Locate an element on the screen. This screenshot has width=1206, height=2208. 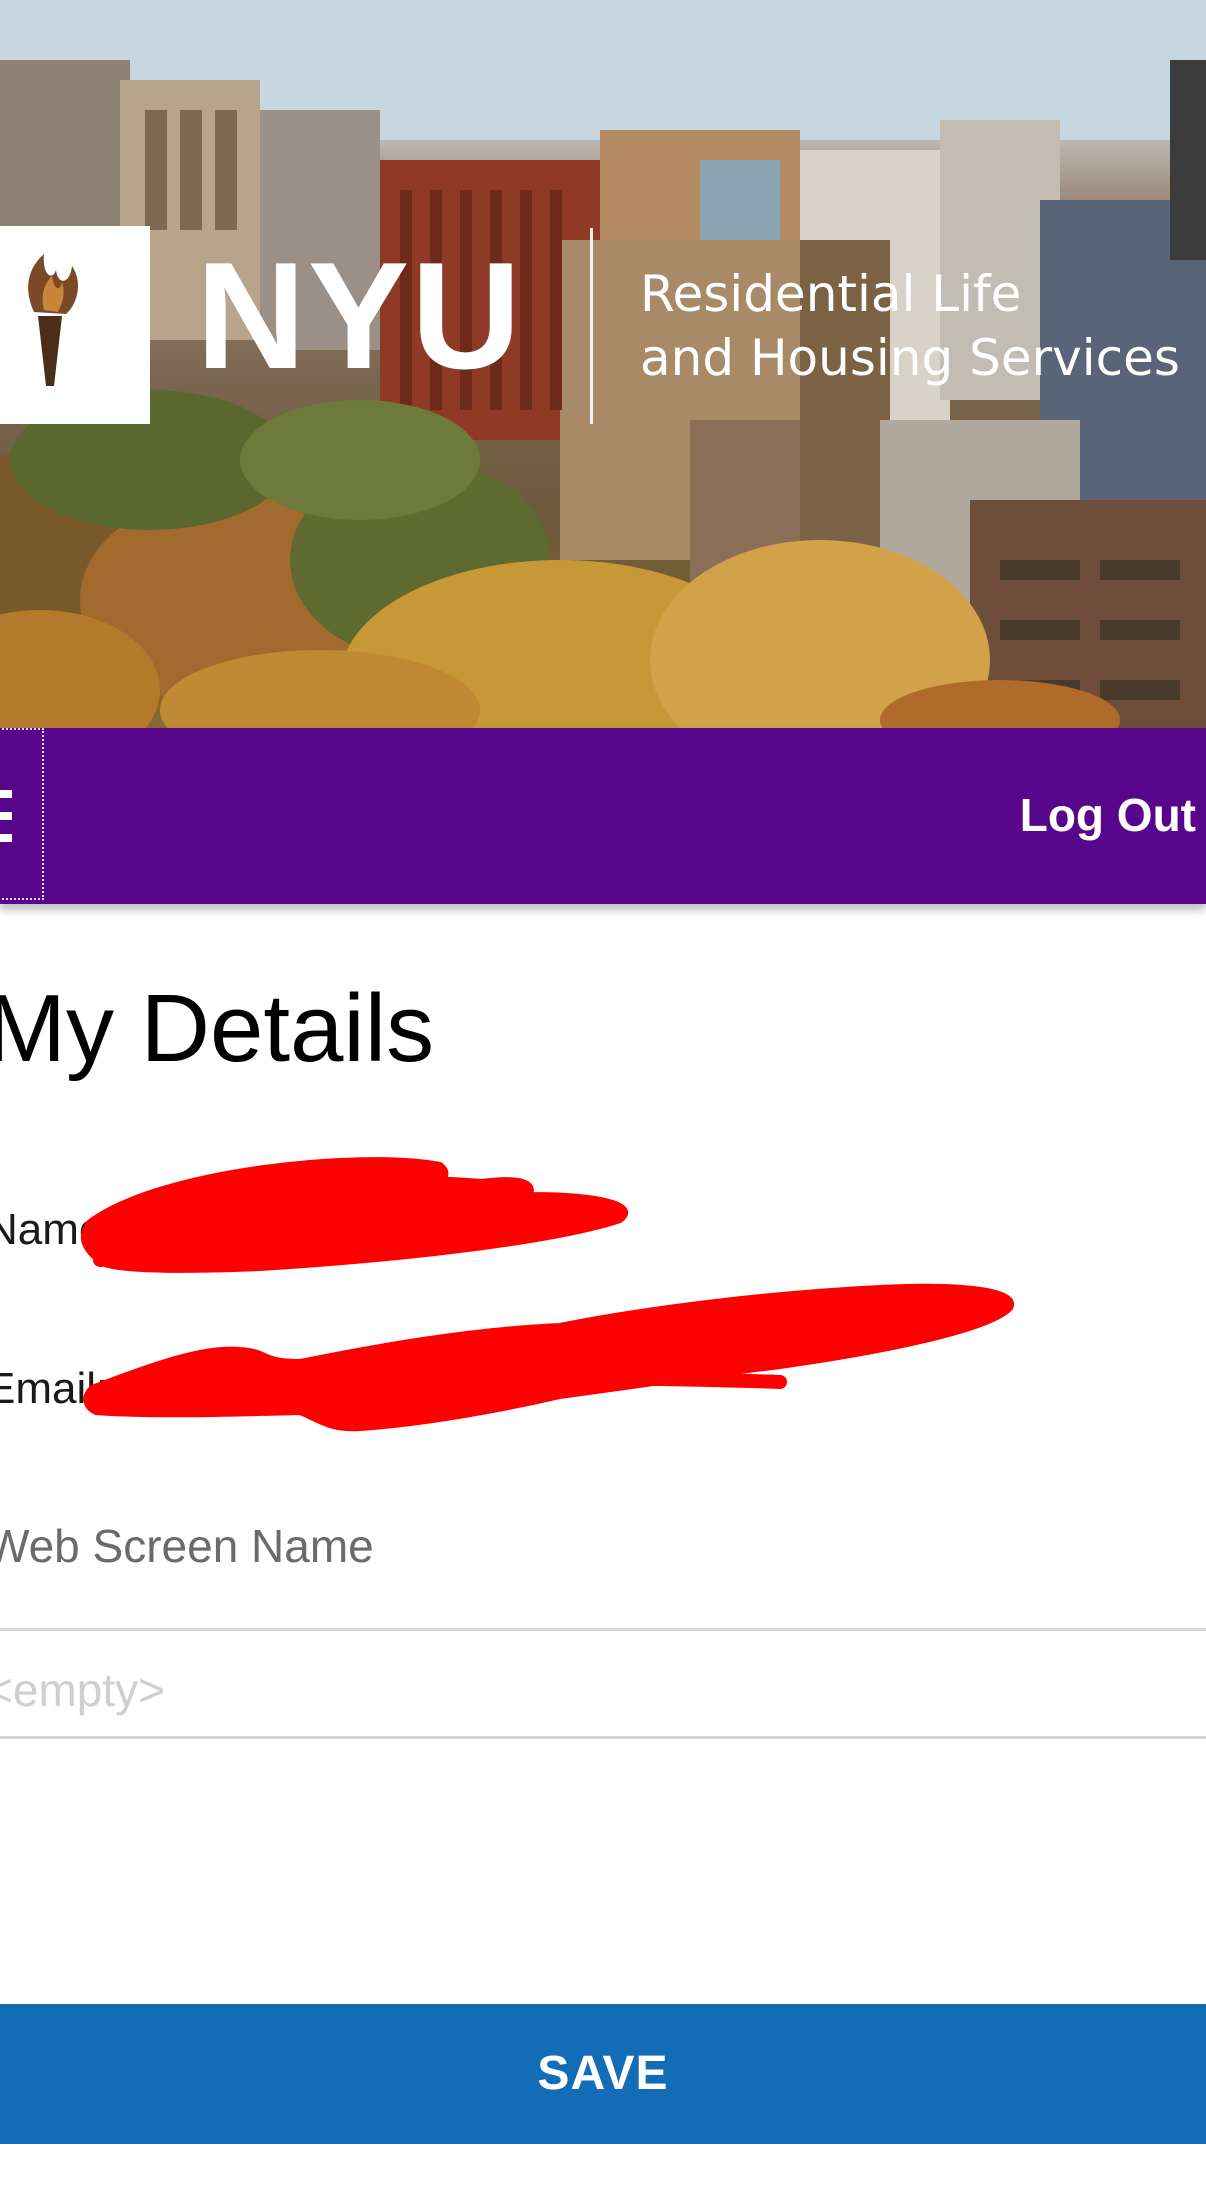
logo-divider is located at coordinates (591, 326).